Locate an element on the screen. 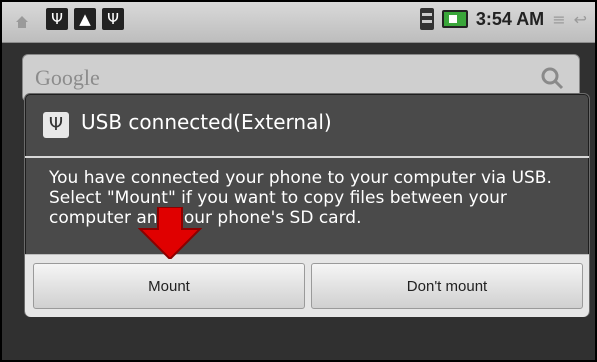 The image size is (597, 362). mount-button: Mount is located at coordinates (169, 286).